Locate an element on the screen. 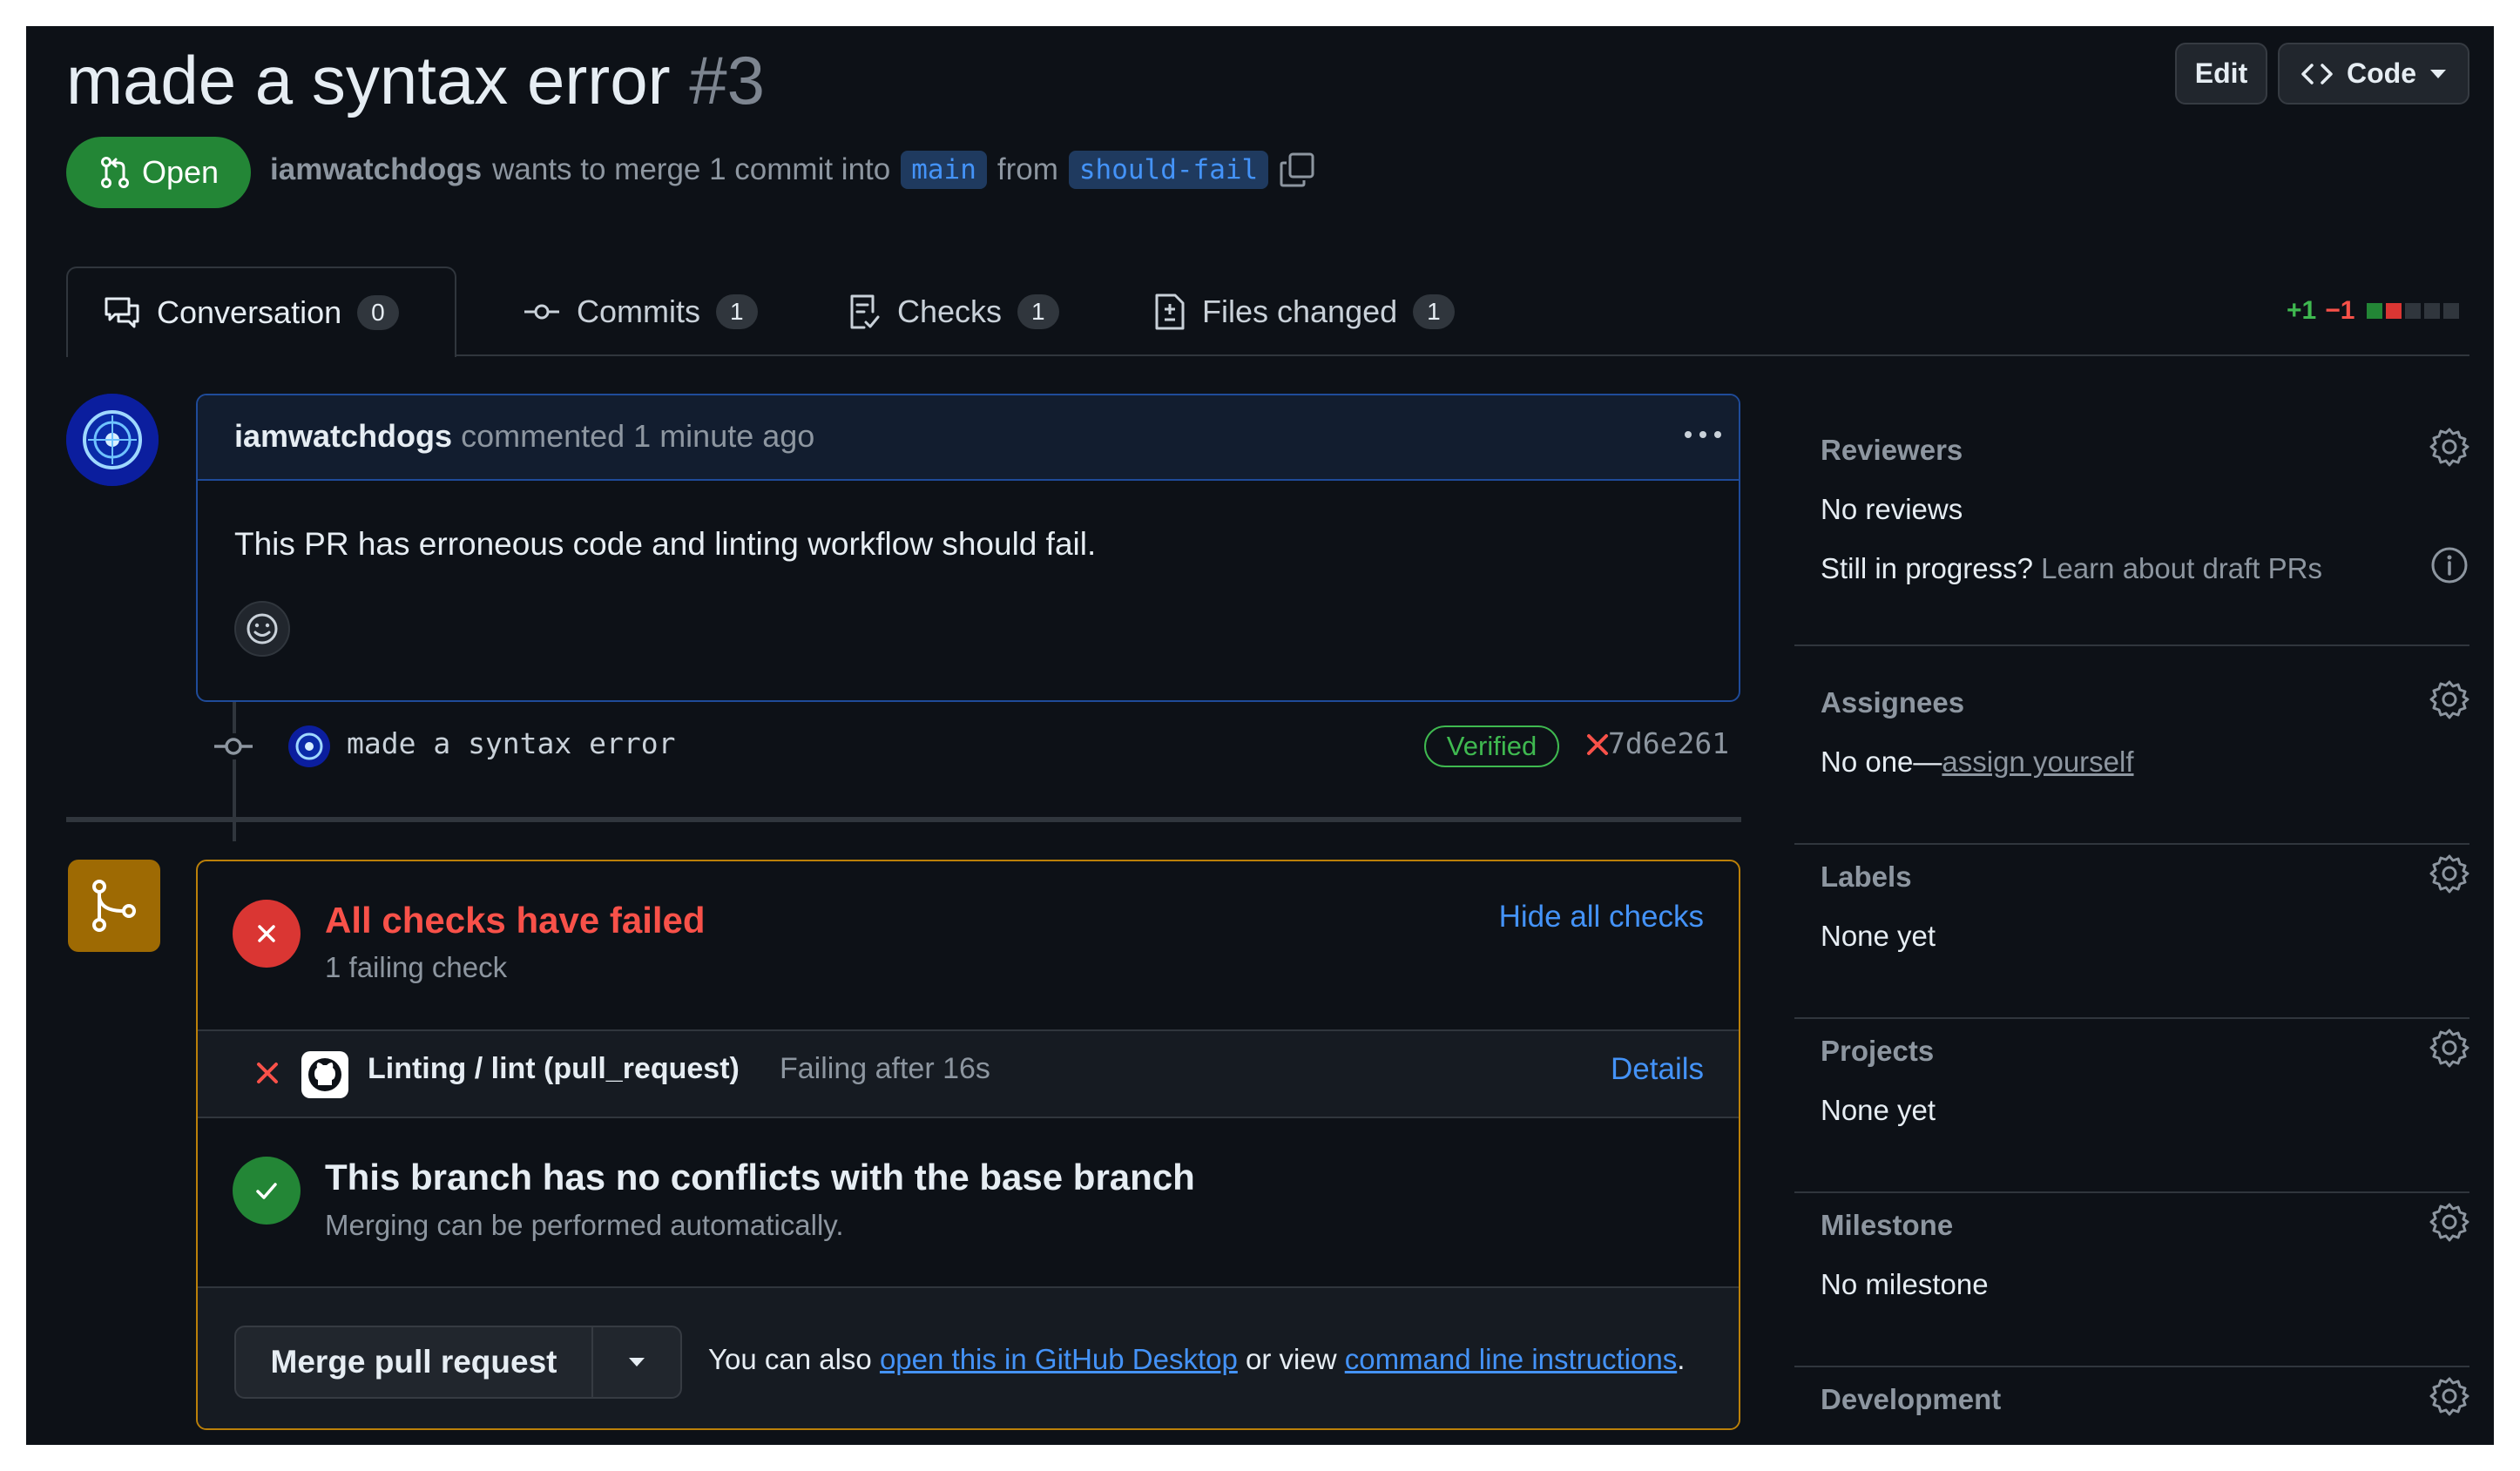 Image resolution: width=2520 pixels, height=1471 pixels. milestone-value: No milestone is located at coordinates (1905, 1284).